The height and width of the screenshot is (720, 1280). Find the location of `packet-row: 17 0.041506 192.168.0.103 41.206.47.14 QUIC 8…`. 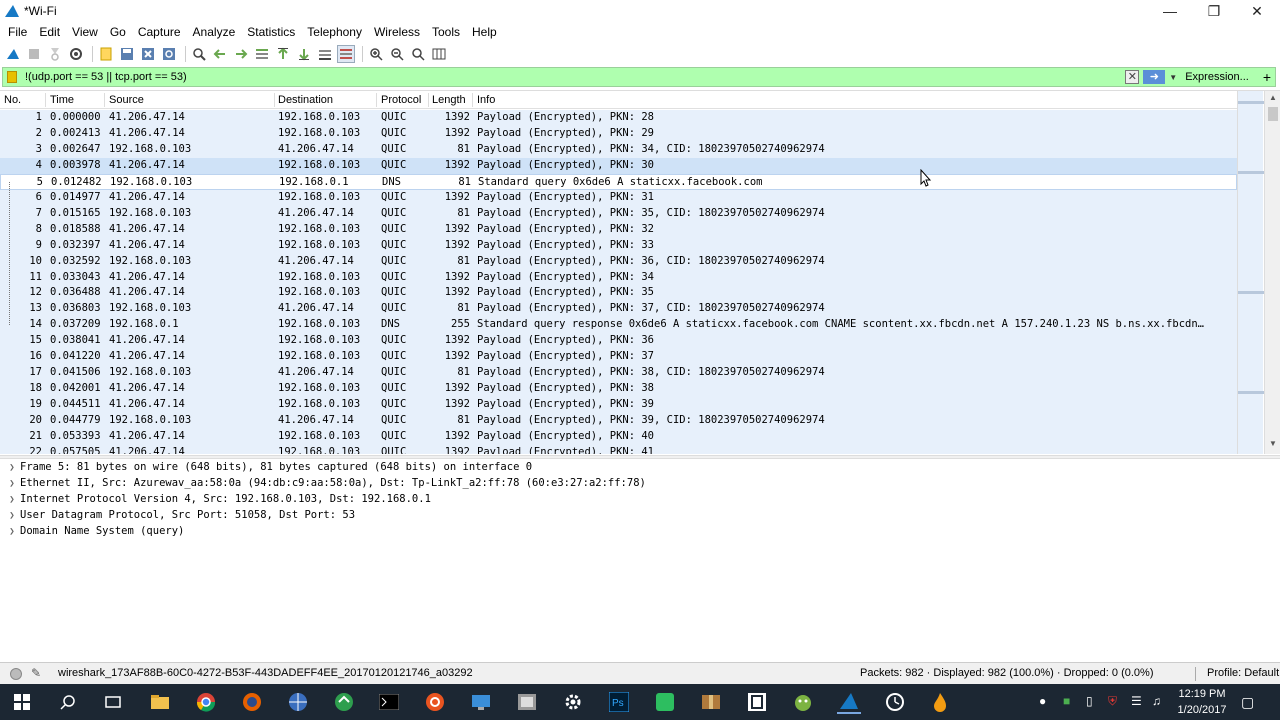

packet-row: 17 0.041506 192.168.0.103 41.206.47.14 QUIC 8… is located at coordinates (618, 373).